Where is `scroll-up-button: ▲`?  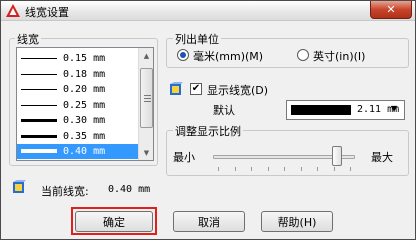 scroll-up-button: ▲ is located at coordinates (146, 55).